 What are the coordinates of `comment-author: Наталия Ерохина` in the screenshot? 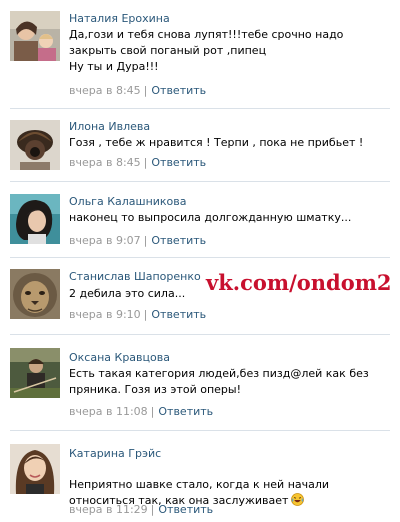 It's located at (119, 18).